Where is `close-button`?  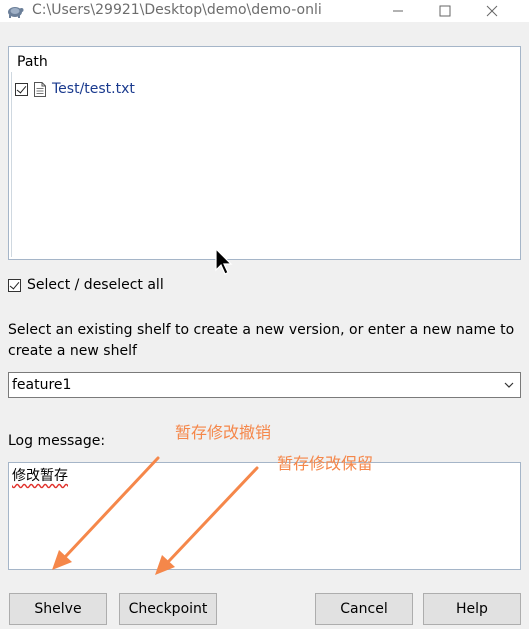
close-button is located at coordinates (492, 11).